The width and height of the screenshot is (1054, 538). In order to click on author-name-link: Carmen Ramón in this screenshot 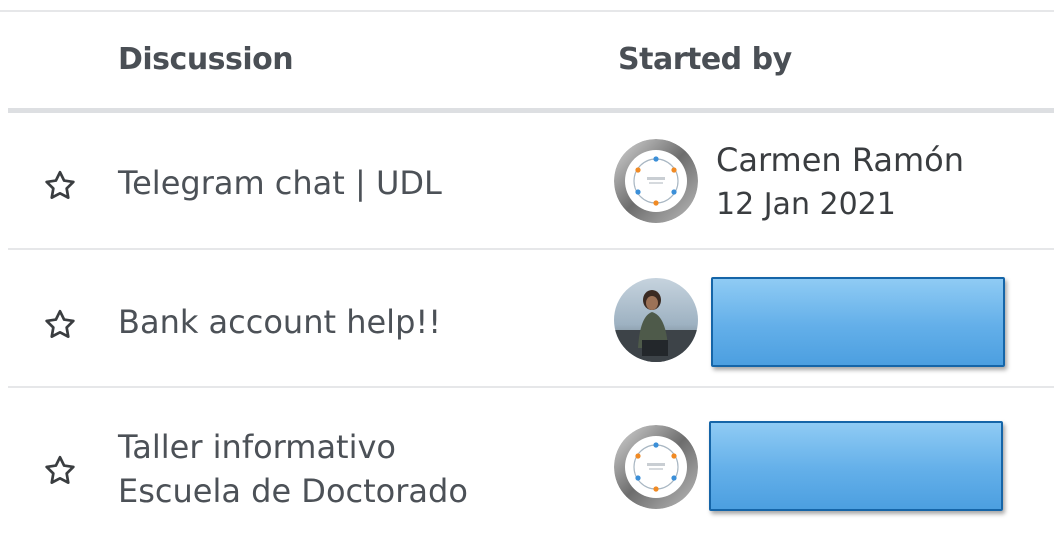, I will do `click(840, 160)`.